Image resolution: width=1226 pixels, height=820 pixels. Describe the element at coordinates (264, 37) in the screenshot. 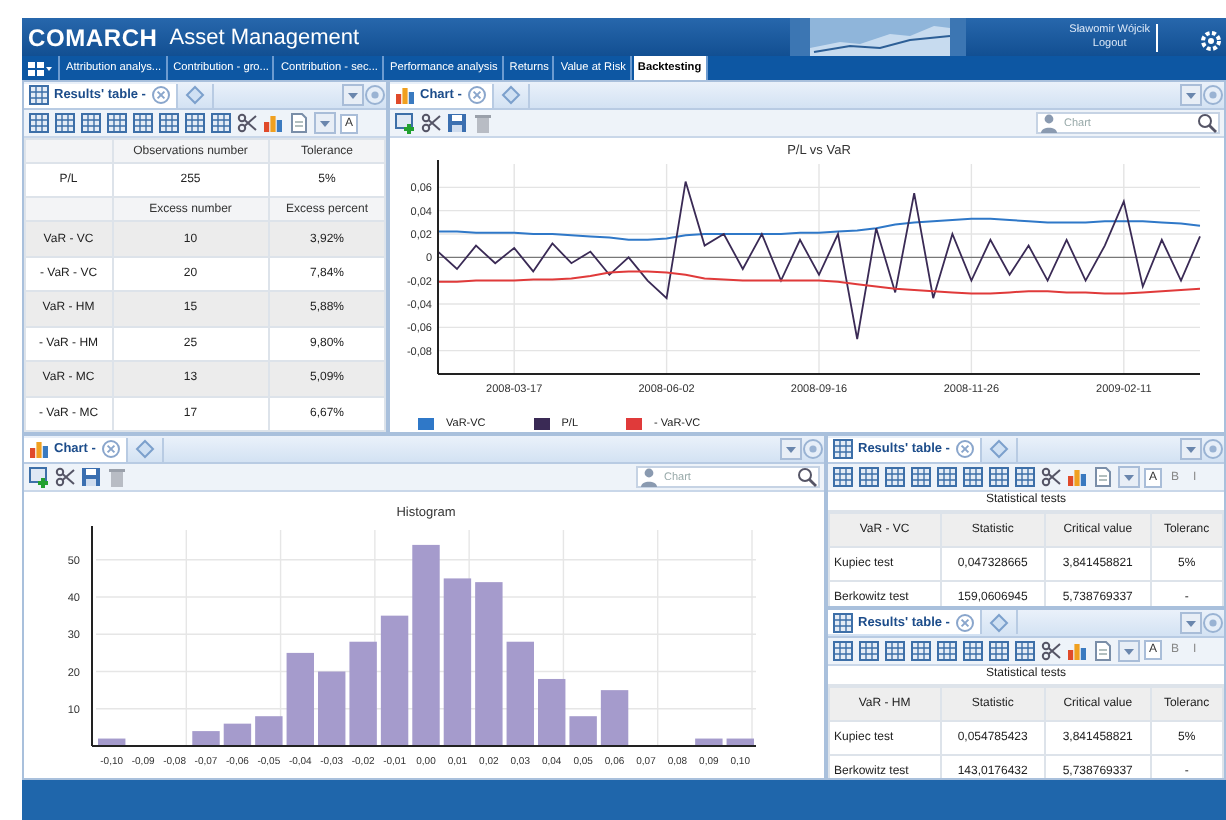

I see `product-name: Asset Management` at that location.